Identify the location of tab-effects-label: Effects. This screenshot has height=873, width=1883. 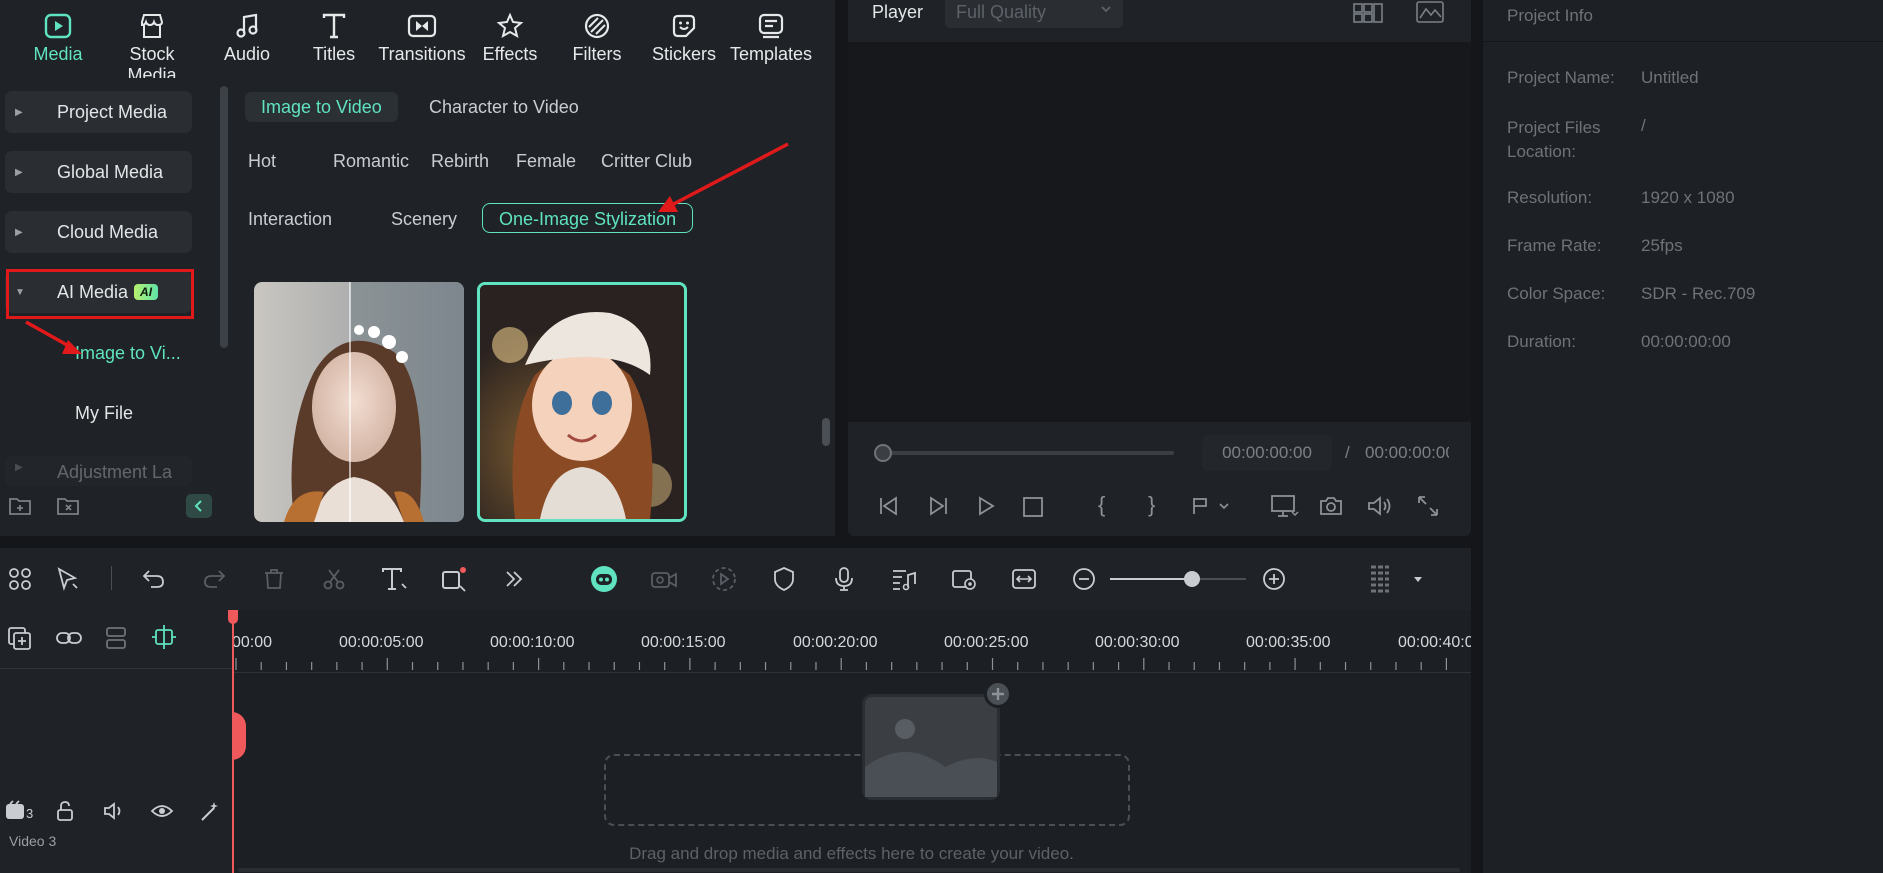
(510, 54).